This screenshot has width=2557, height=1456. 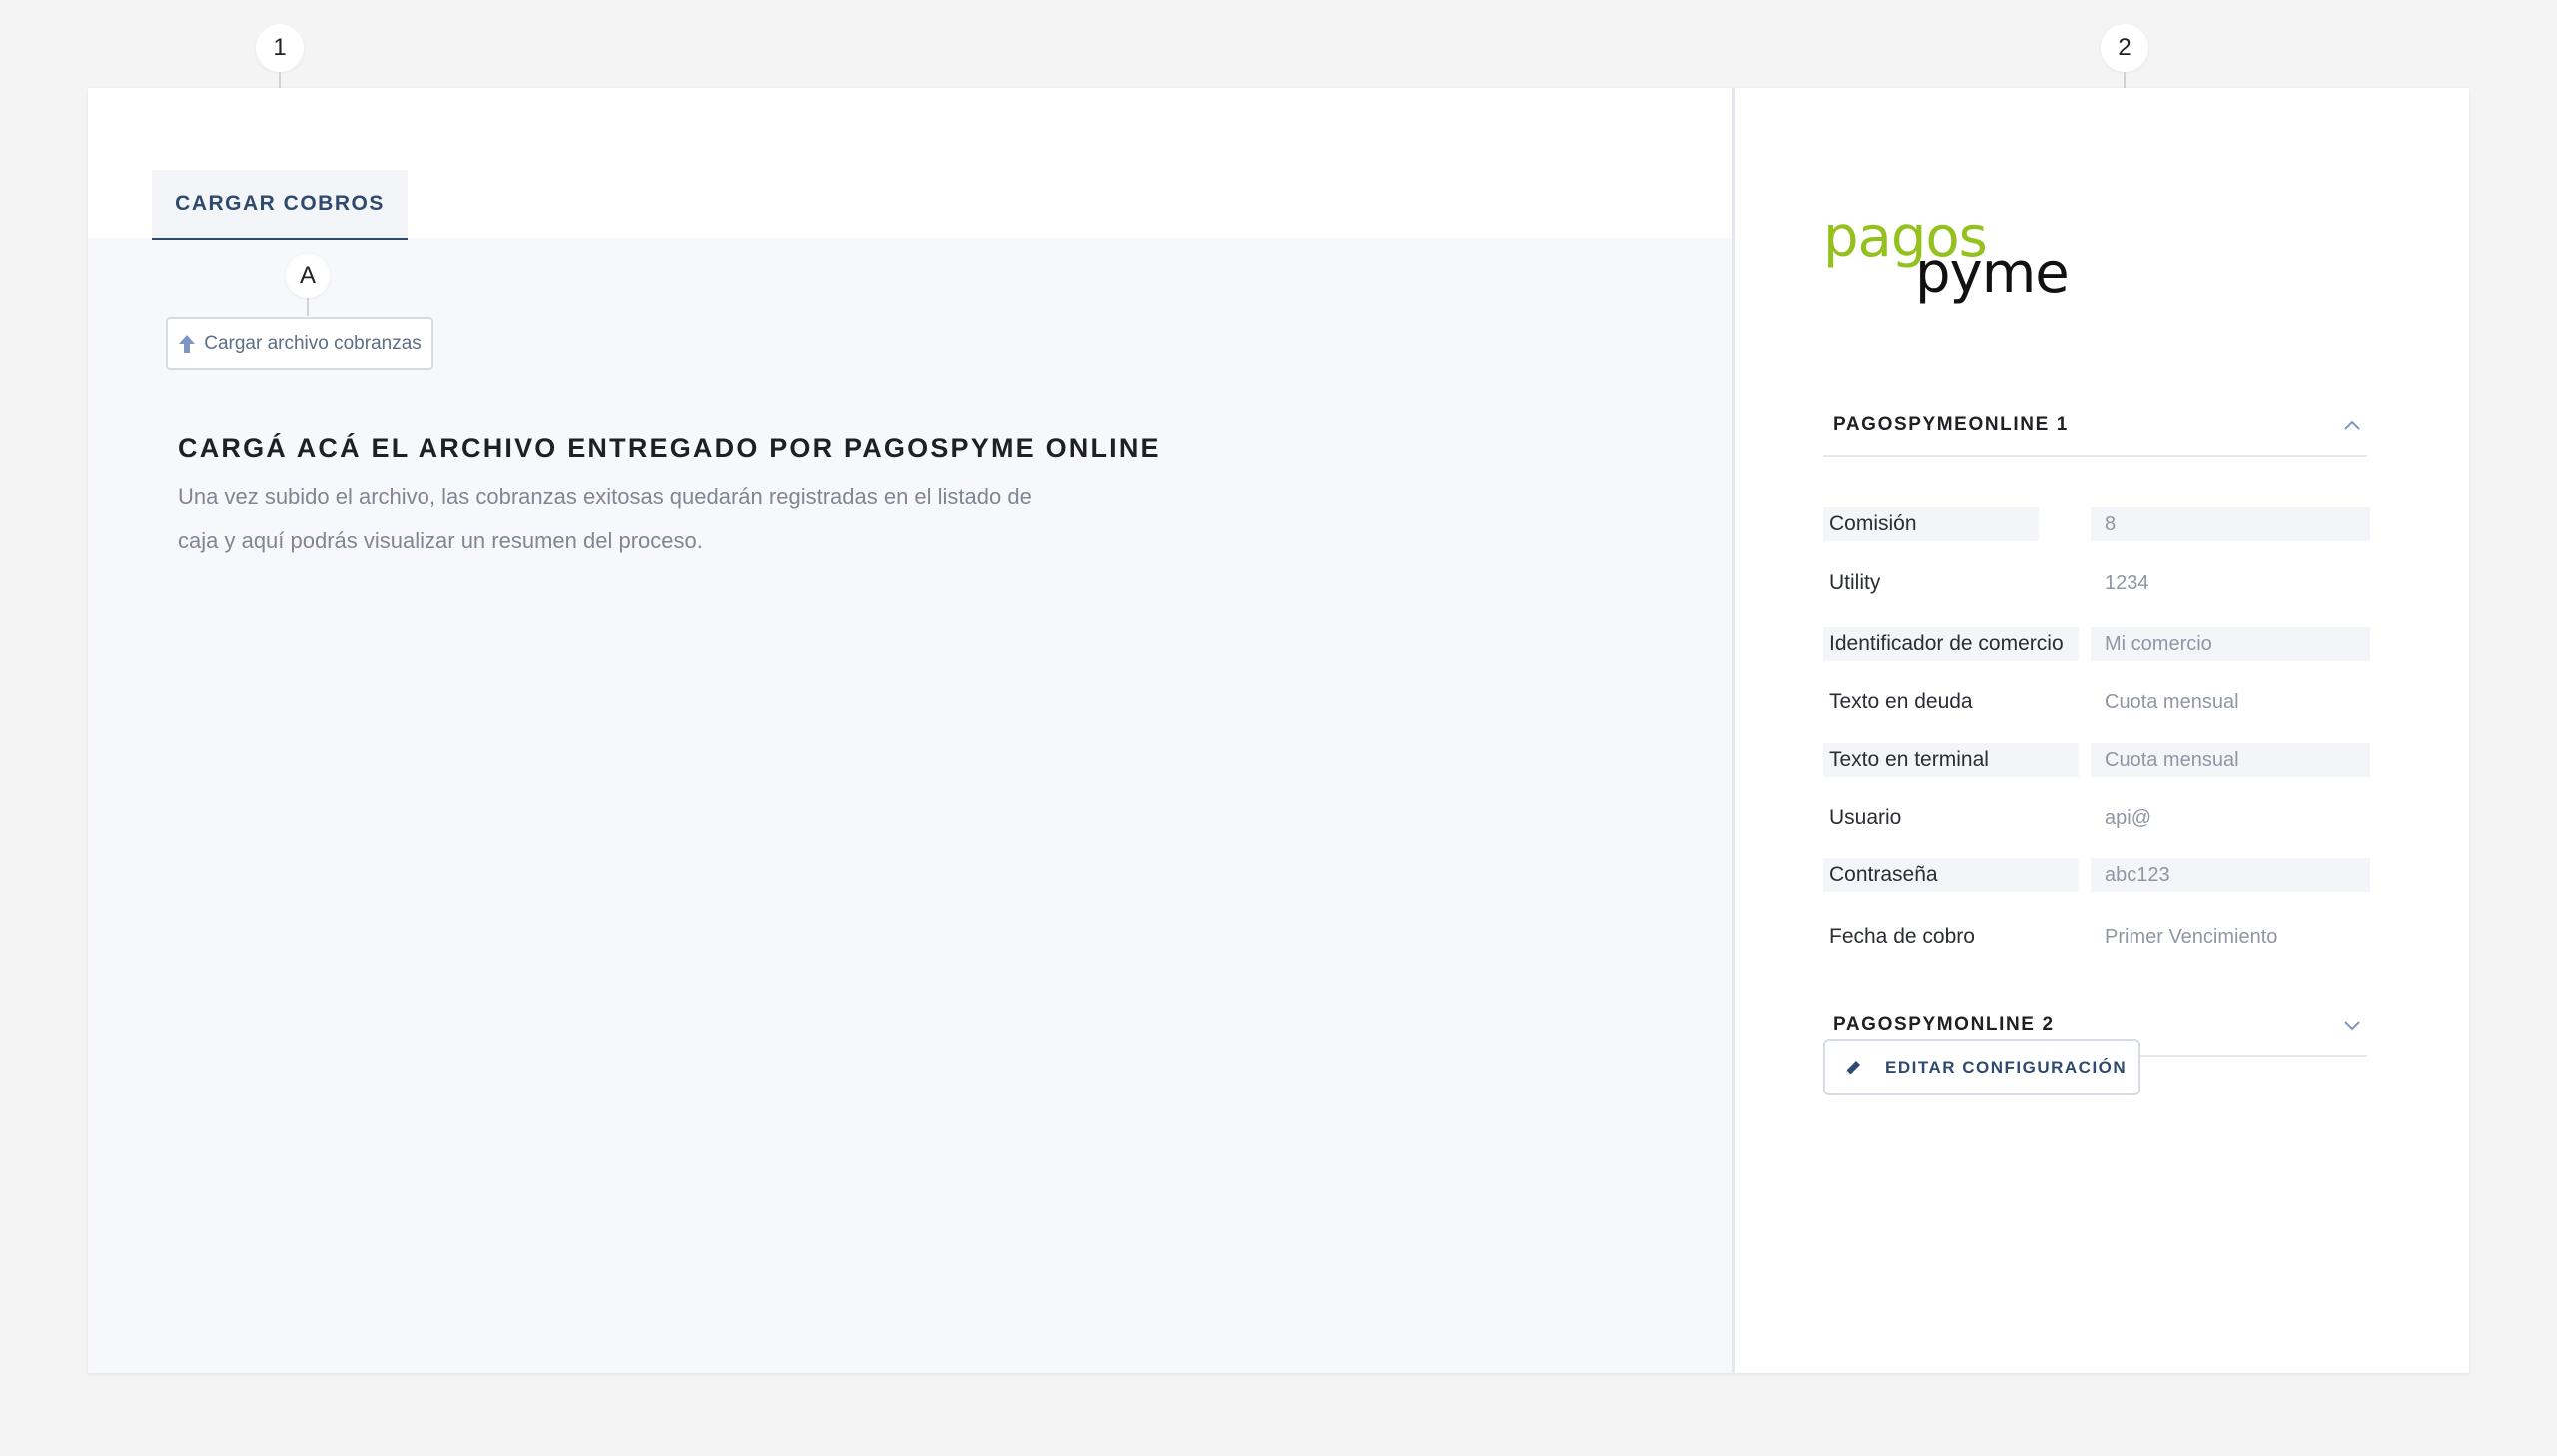 I want to click on field-row-usuario: Usuario api@, so click(x=2102, y=818).